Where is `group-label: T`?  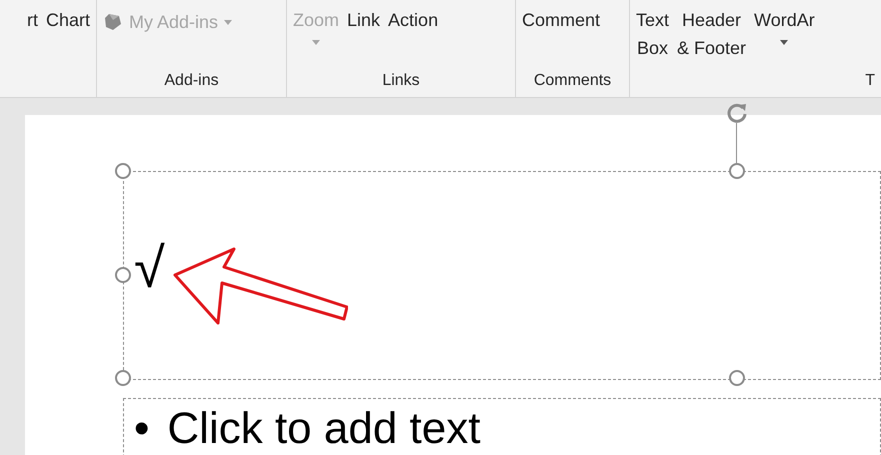 group-label: T is located at coordinates (870, 80).